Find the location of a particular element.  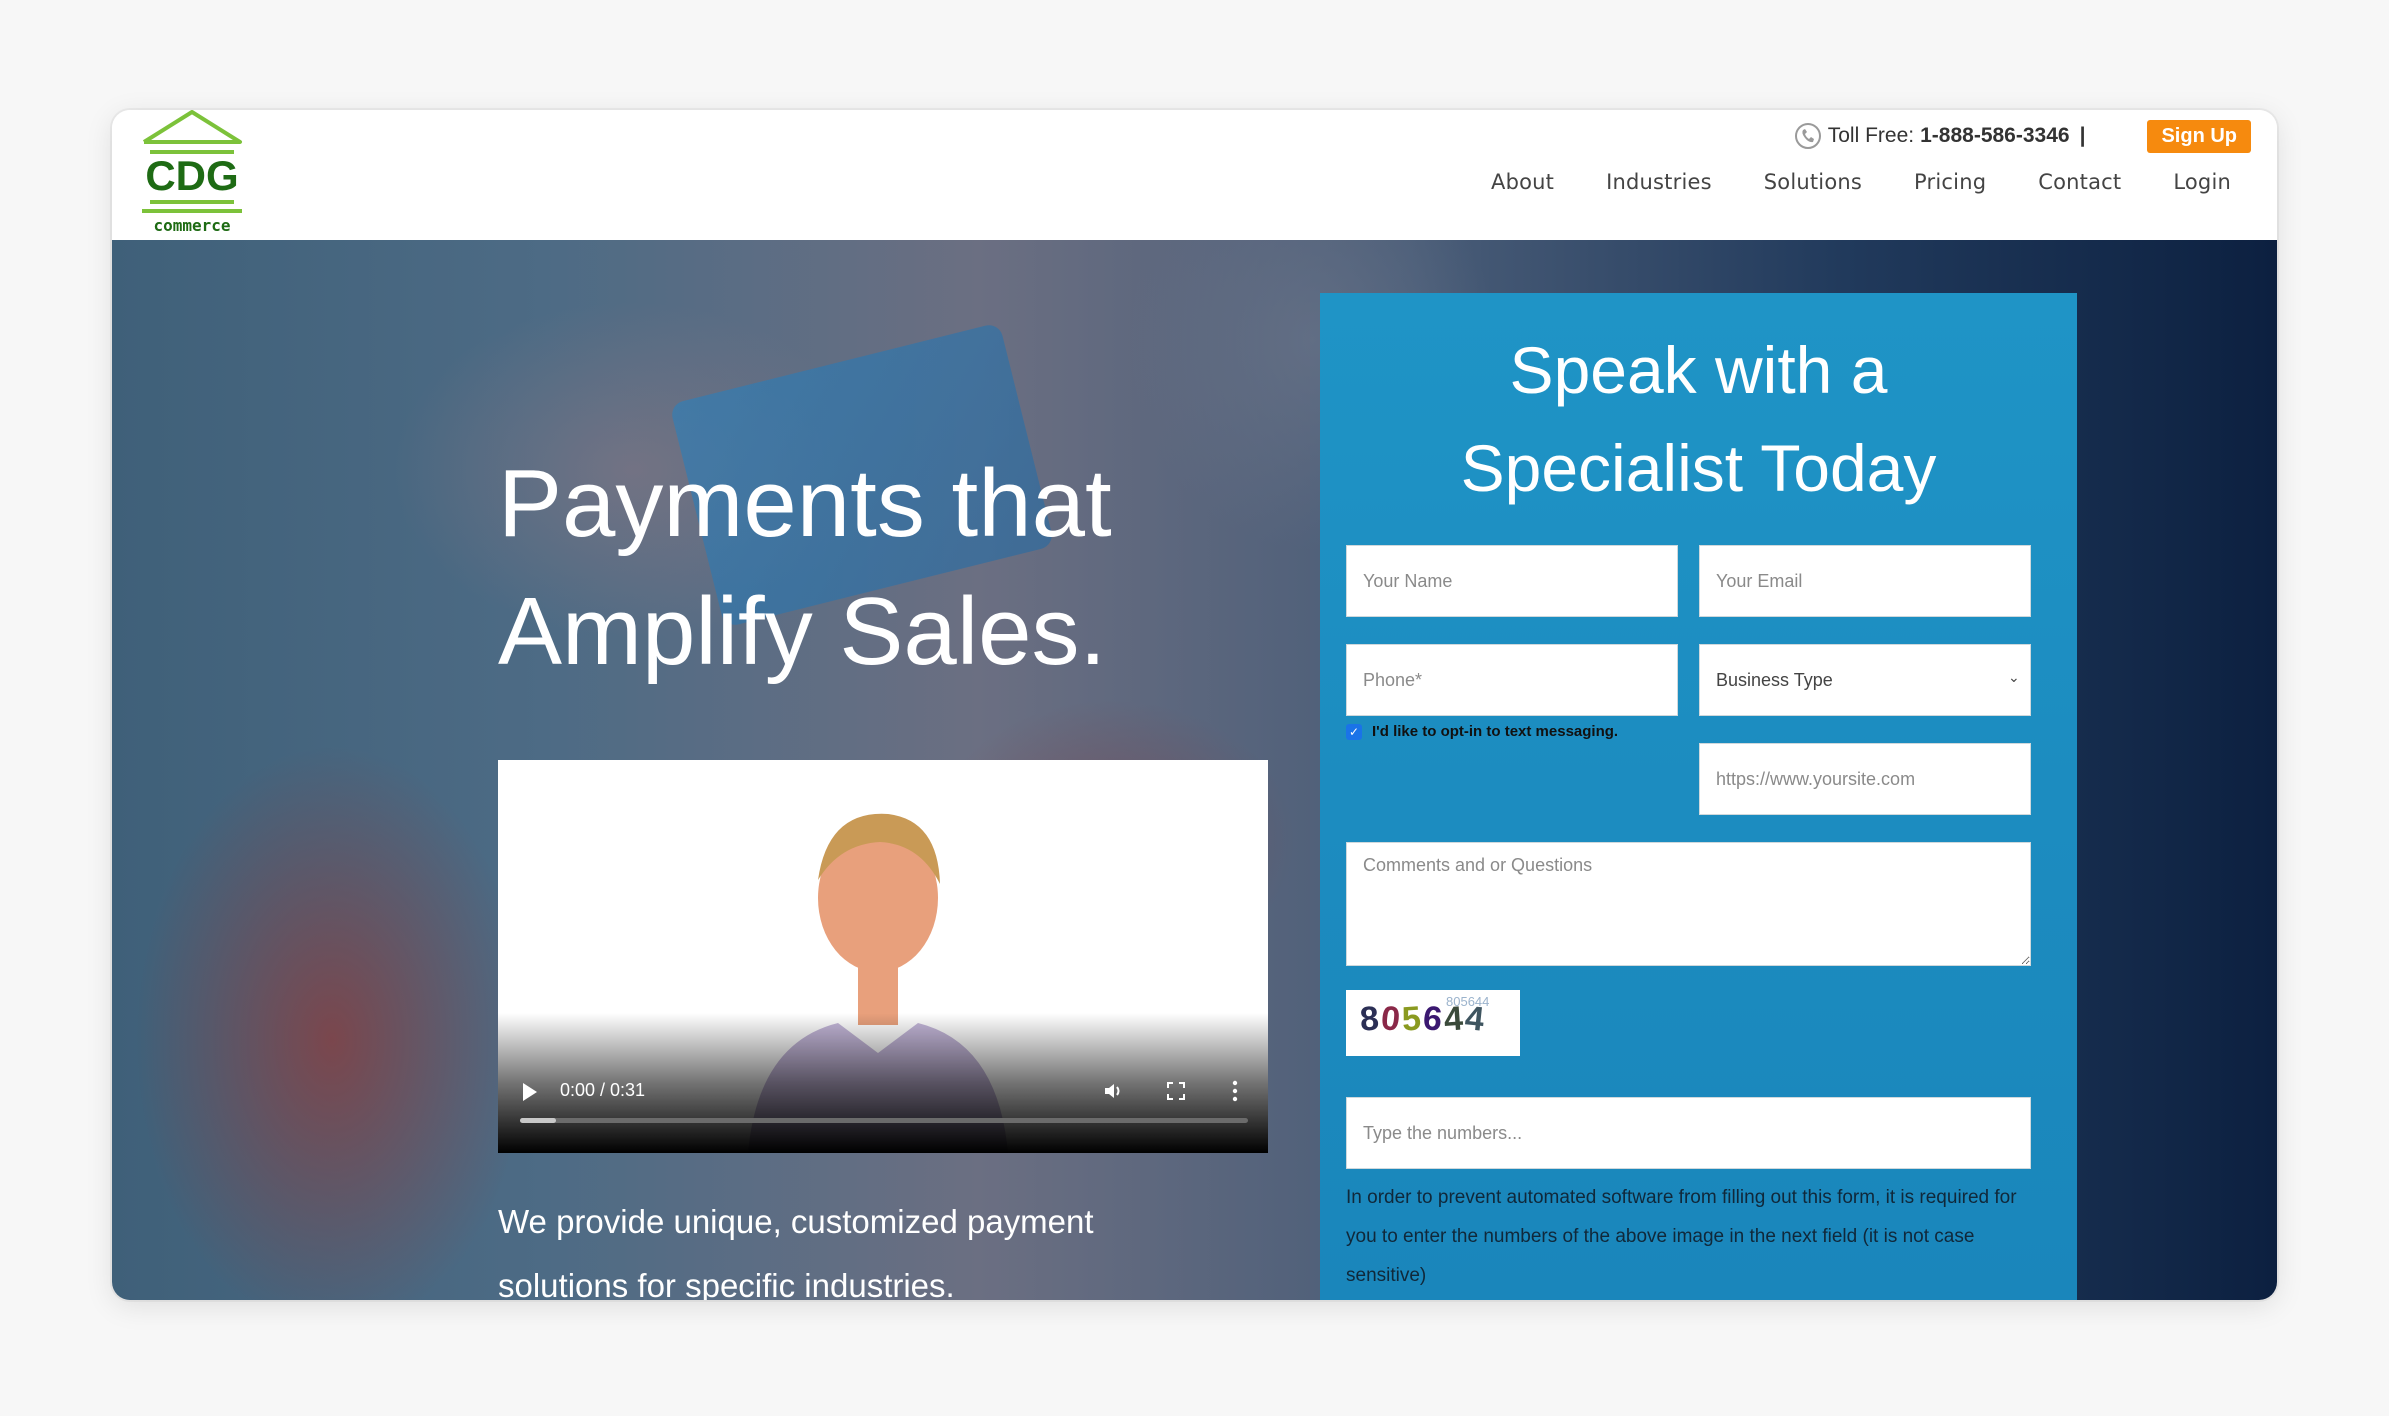

more-options-icon is located at coordinates (1235, 1091).